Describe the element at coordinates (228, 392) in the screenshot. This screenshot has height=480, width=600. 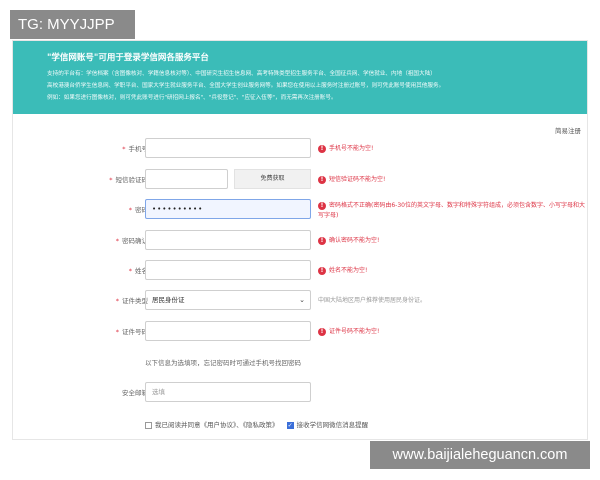
I see `email-input: 选填` at that location.